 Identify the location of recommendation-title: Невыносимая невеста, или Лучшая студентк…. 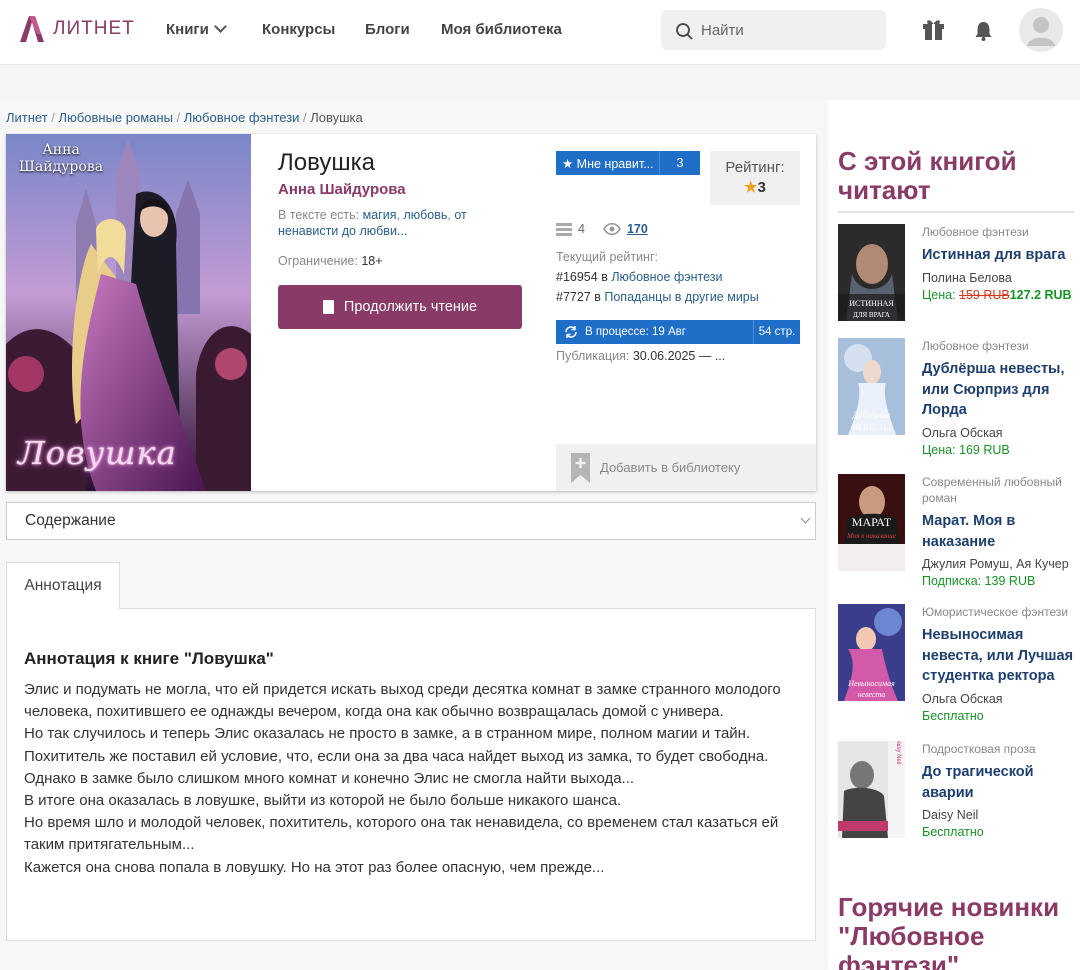
(998, 656).